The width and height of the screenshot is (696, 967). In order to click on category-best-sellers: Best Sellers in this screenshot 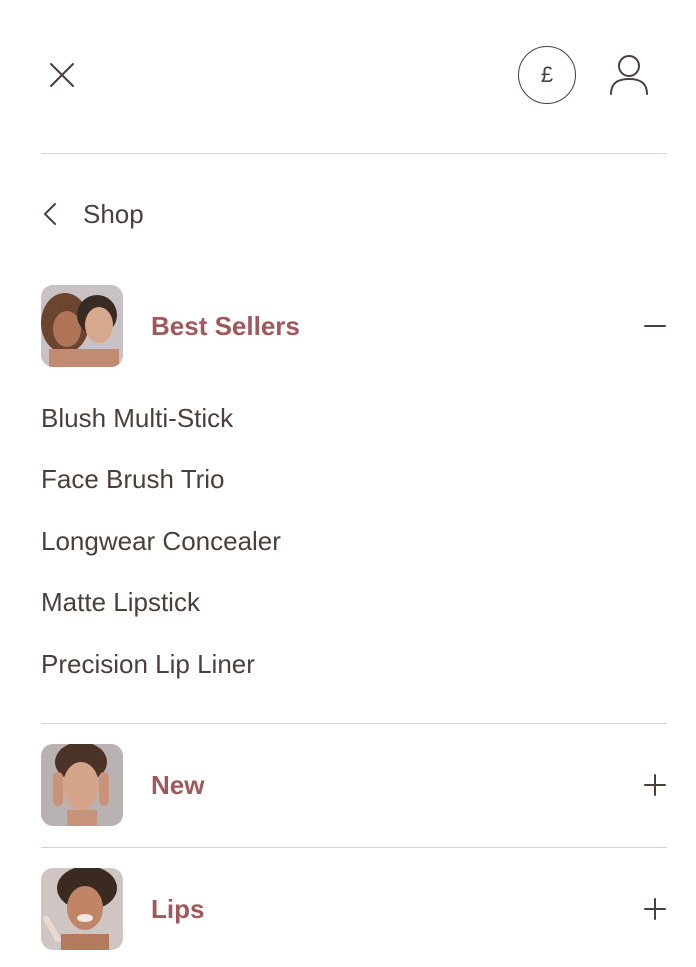, I will do `click(354, 326)`.